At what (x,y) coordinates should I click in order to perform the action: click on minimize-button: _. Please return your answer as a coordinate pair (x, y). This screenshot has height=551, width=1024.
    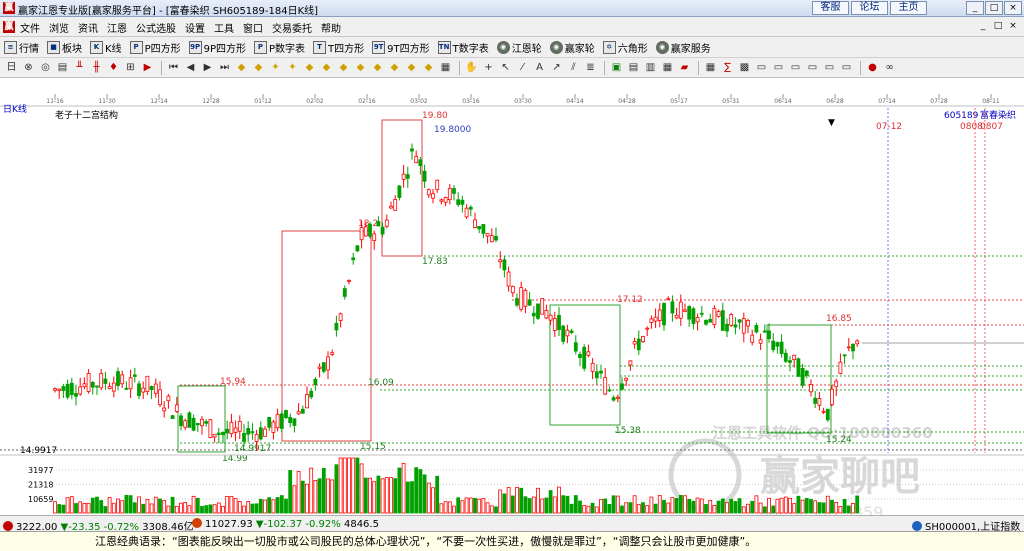
    Looking at the image, I should click on (975, 8).